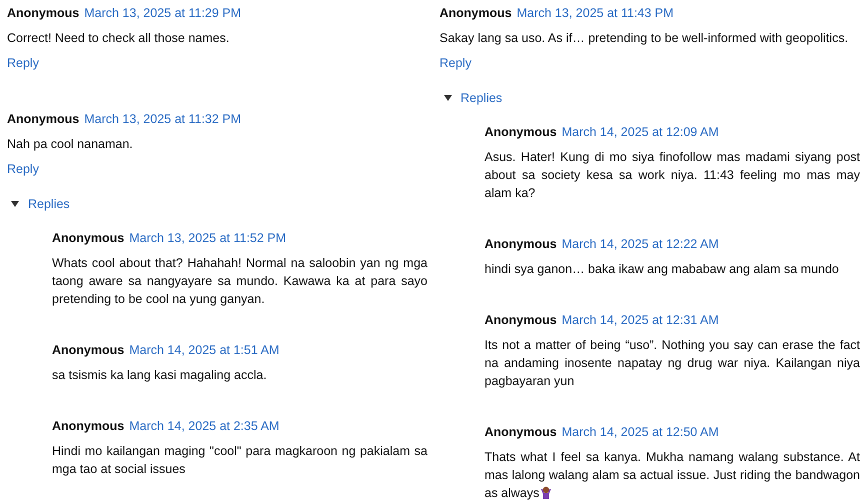 The image size is (868, 500). Describe the element at coordinates (645, 38) in the screenshot. I see `comment-text: Sakay lang sa uso. As if… pretending to be well-informed with geopolitics.` at that location.